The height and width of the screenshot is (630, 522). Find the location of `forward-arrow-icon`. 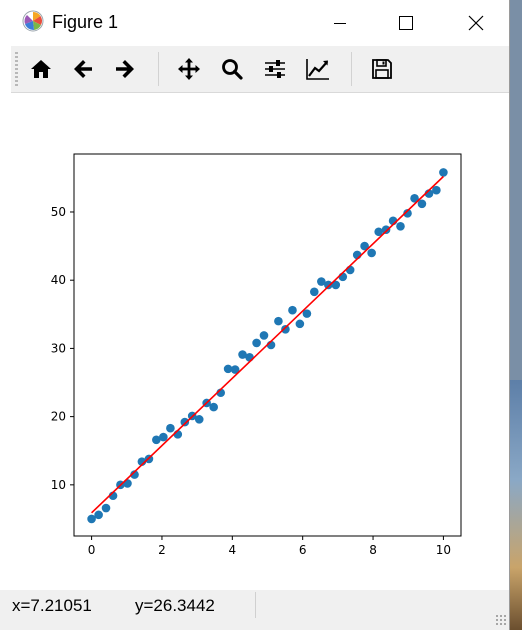

forward-arrow-icon is located at coordinates (125, 69).